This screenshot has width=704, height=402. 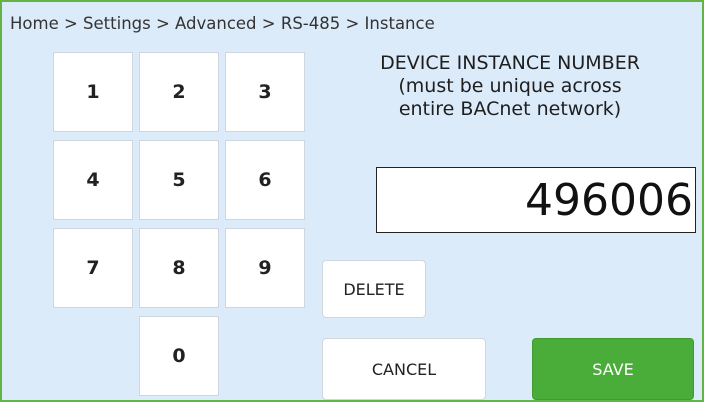 What do you see at coordinates (265, 268) in the screenshot?
I see `keypad-key-9: 9` at bounding box center [265, 268].